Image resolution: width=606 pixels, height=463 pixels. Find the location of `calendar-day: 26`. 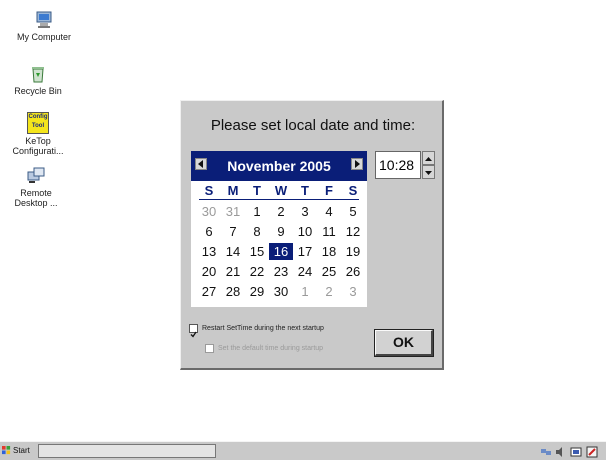

calendar-day: 26 is located at coordinates (353, 271).